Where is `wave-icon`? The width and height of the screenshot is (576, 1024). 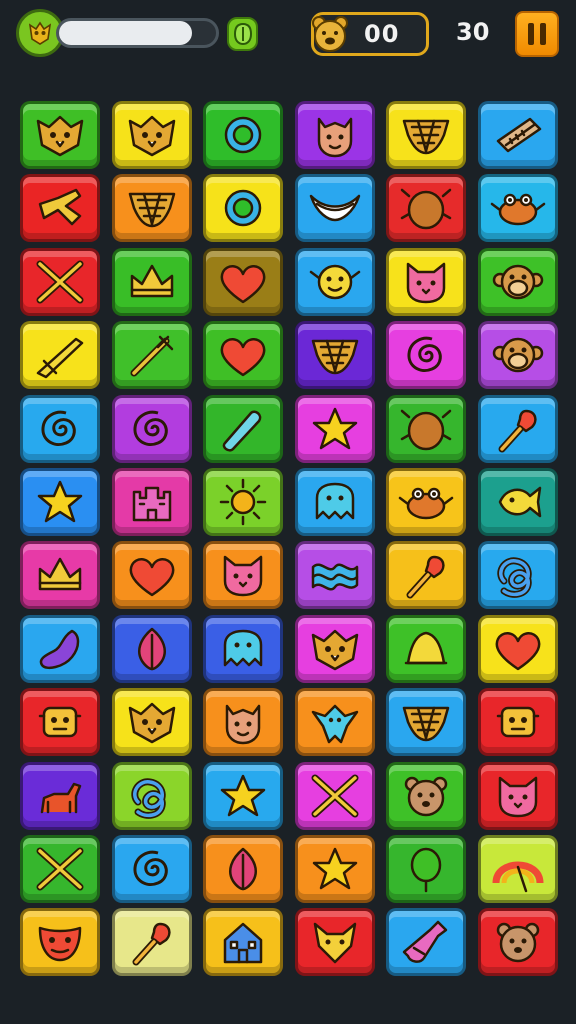
wave-icon is located at coordinates (335, 577).